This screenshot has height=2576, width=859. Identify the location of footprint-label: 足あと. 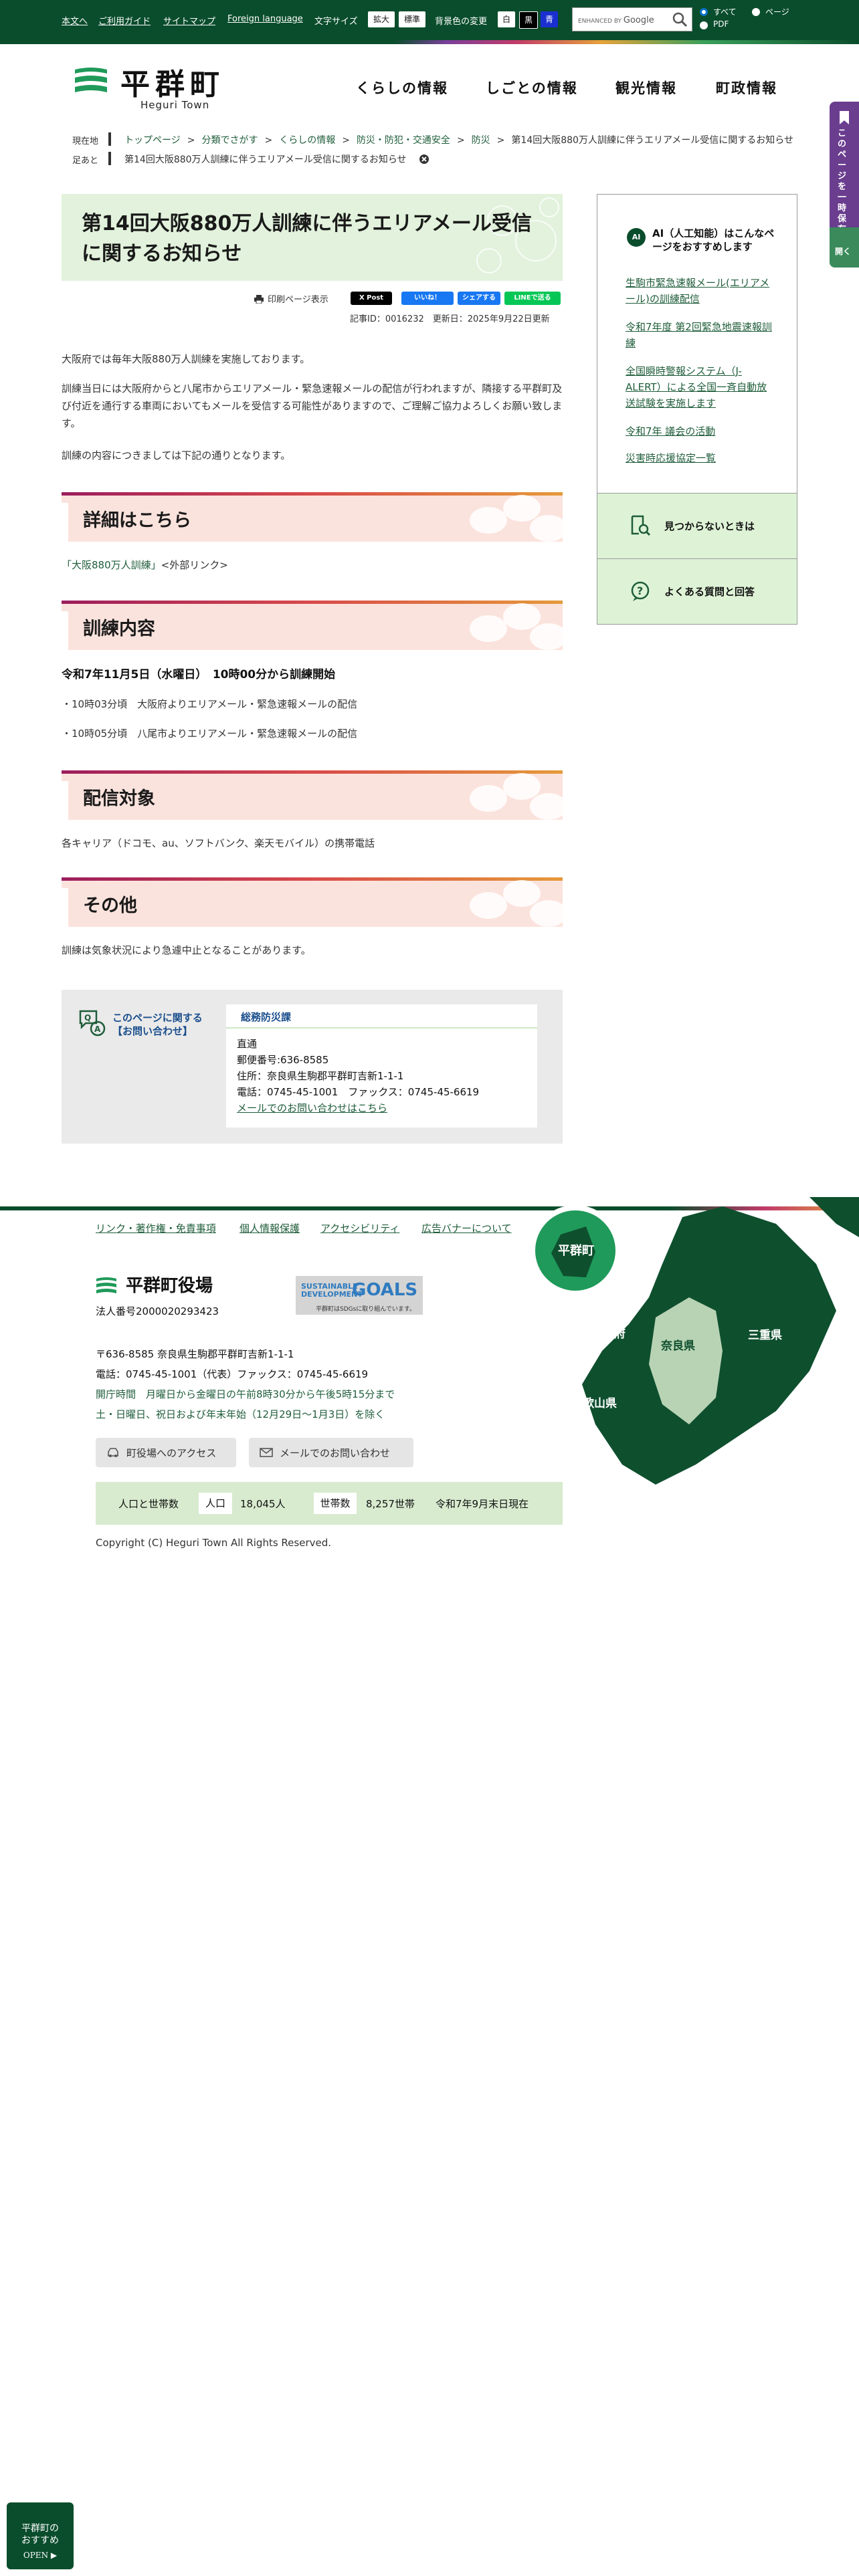
(86, 161).